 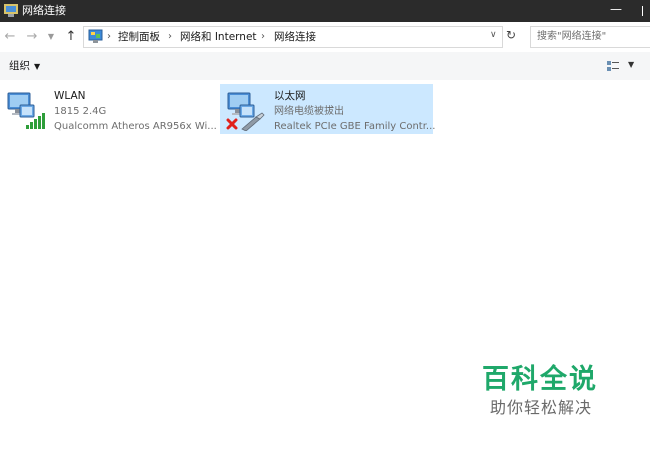 I want to click on address-row: ← → ▼ ↑ › 控制面板 › 网络和 Internet › 网络连接 ∨ ↻, so click(x=325, y=37).